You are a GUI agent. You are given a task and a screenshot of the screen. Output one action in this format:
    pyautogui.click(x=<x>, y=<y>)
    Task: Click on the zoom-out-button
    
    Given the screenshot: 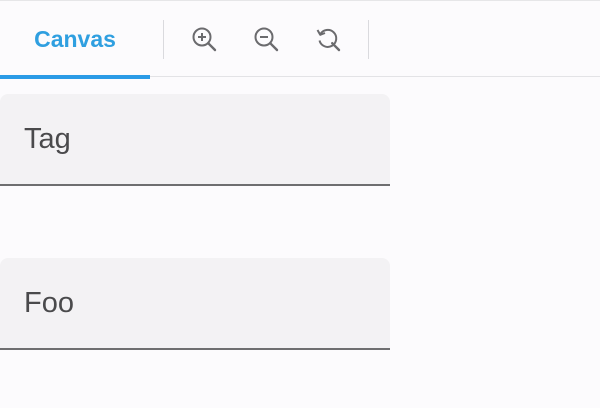 What is the action you would take?
    pyautogui.click(x=266, y=39)
    